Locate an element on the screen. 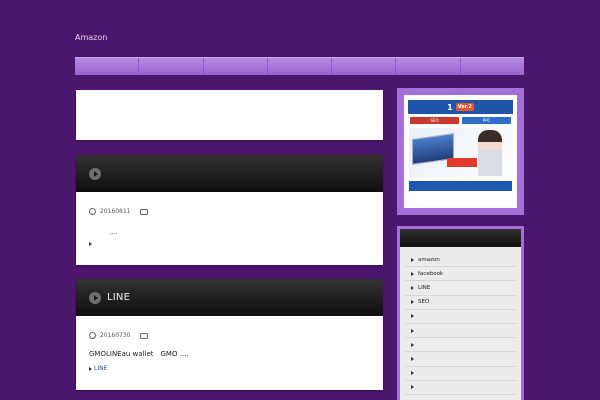 Image resolution: width=600 pixels, height=400 pixels. post-date-wrap: 20160811 is located at coordinates (109, 211).